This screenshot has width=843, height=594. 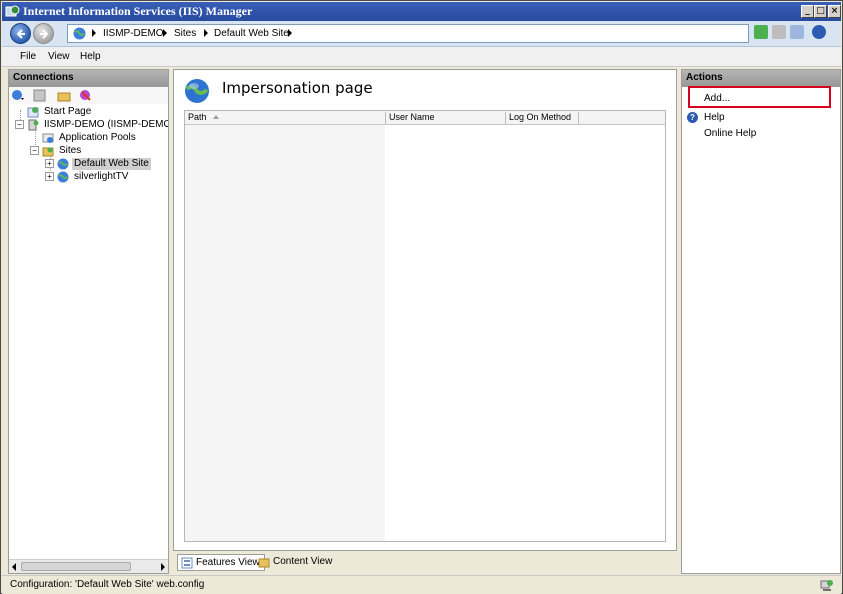 I want to click on column-header-log-on-method: Log On Method, so click(x=542, y=118).